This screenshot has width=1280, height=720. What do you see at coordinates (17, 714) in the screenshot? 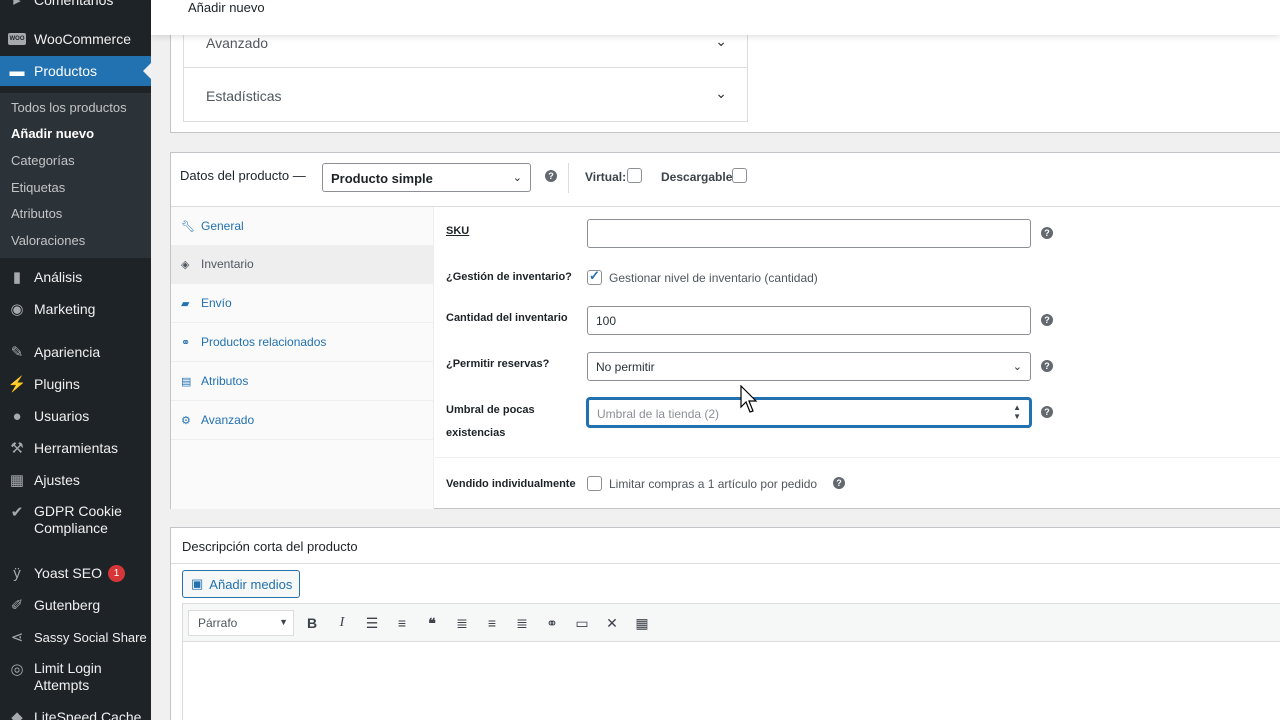
I see `litespeed-icon: ◆` at bounding box center [17, 714].